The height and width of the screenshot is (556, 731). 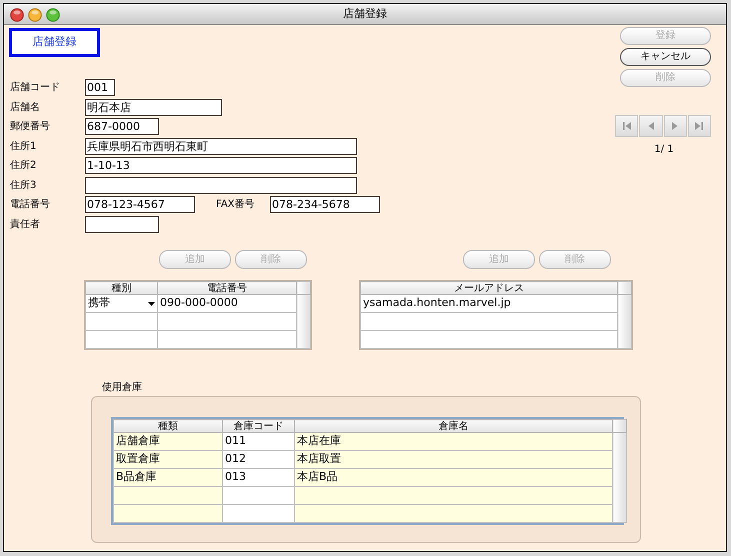 I want to click on table-cell: 本店在庫, so click(x=453, y=441).